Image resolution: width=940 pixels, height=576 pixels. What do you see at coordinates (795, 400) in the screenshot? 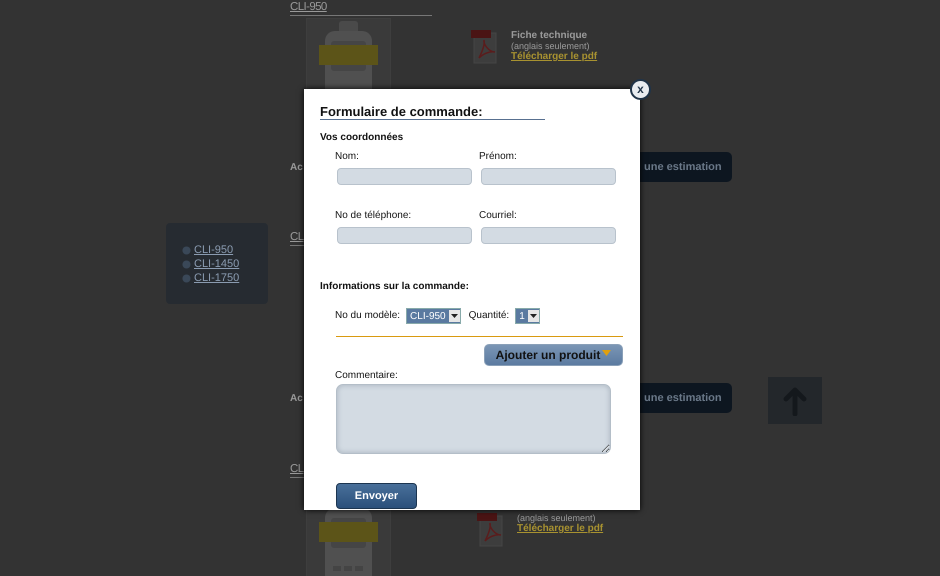
I see `scroll-top-button` at bounding box center [795, 400].